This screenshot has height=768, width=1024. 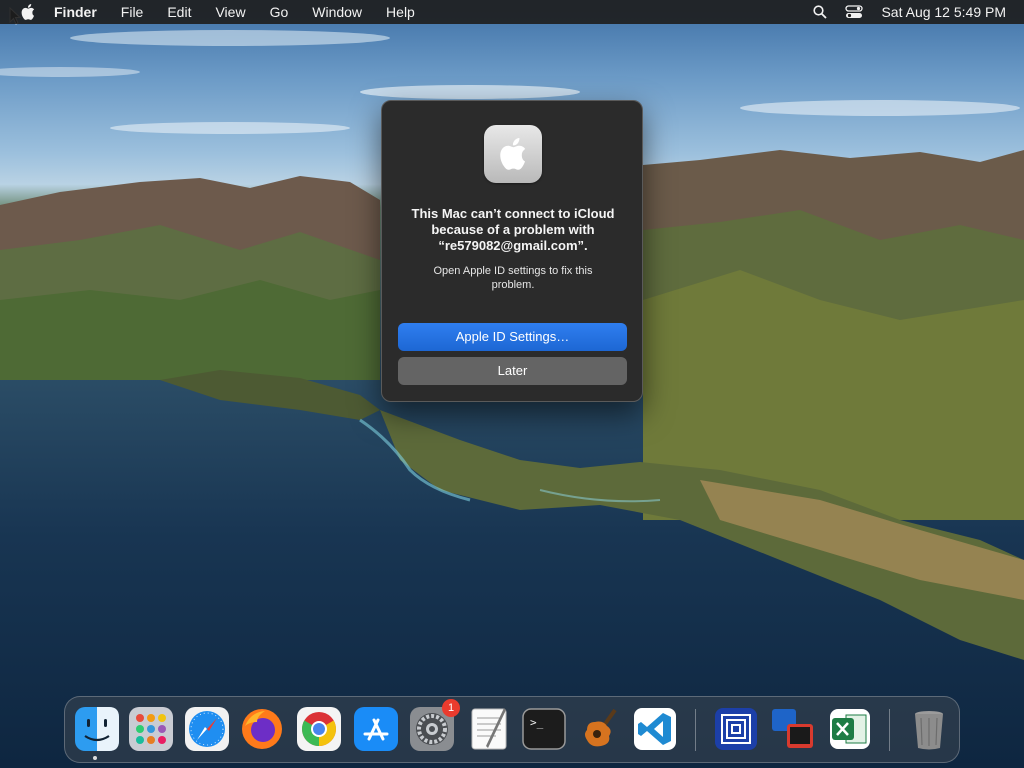 What do you see at coordinates (655, 729) in the screenshot?
I see `vscode-icon` at bounding box center [655, 729].